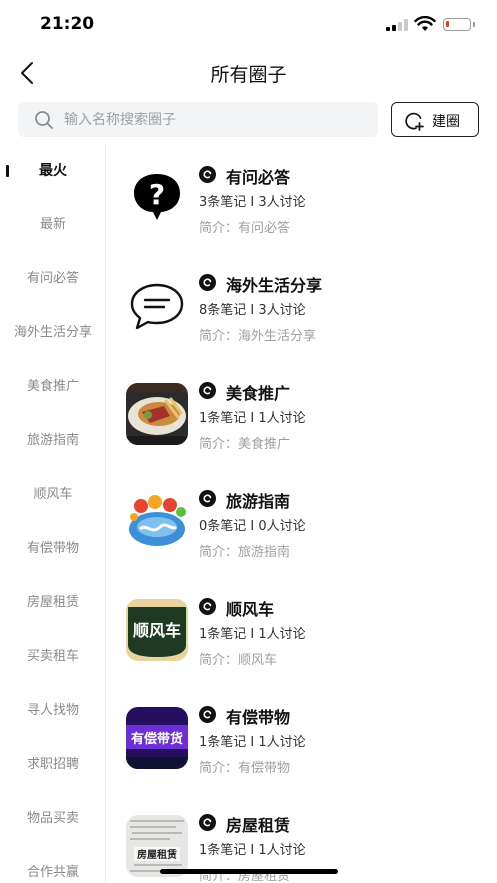 Image resolution: width=497 pixels, height=883 pixels. I want to click on circle-intro: 简介：旅游指南, so click(245, 552).